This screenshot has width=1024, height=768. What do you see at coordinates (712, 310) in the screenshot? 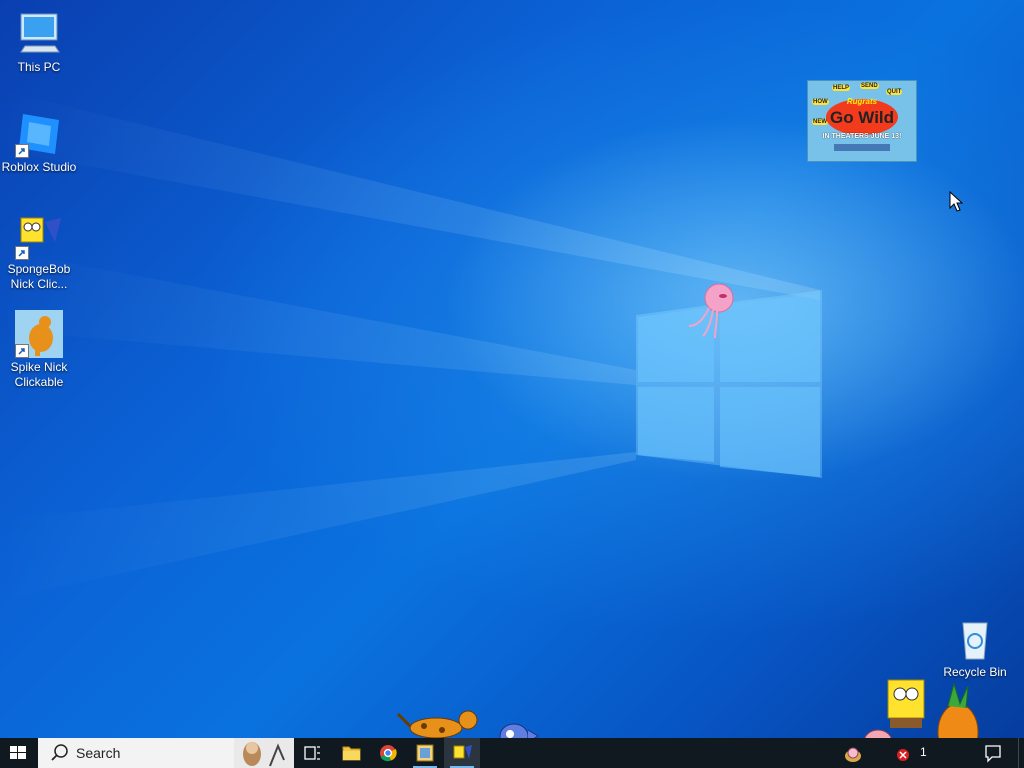
I see `jellyfish-sticker-icon` at bounding box center [712, 310].